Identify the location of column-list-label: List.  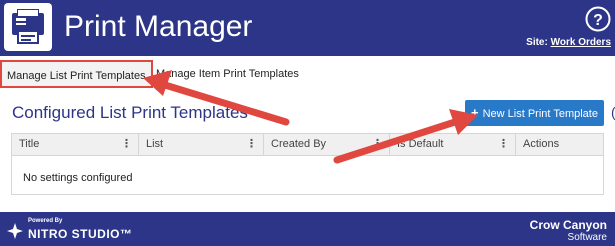
(155, 144).